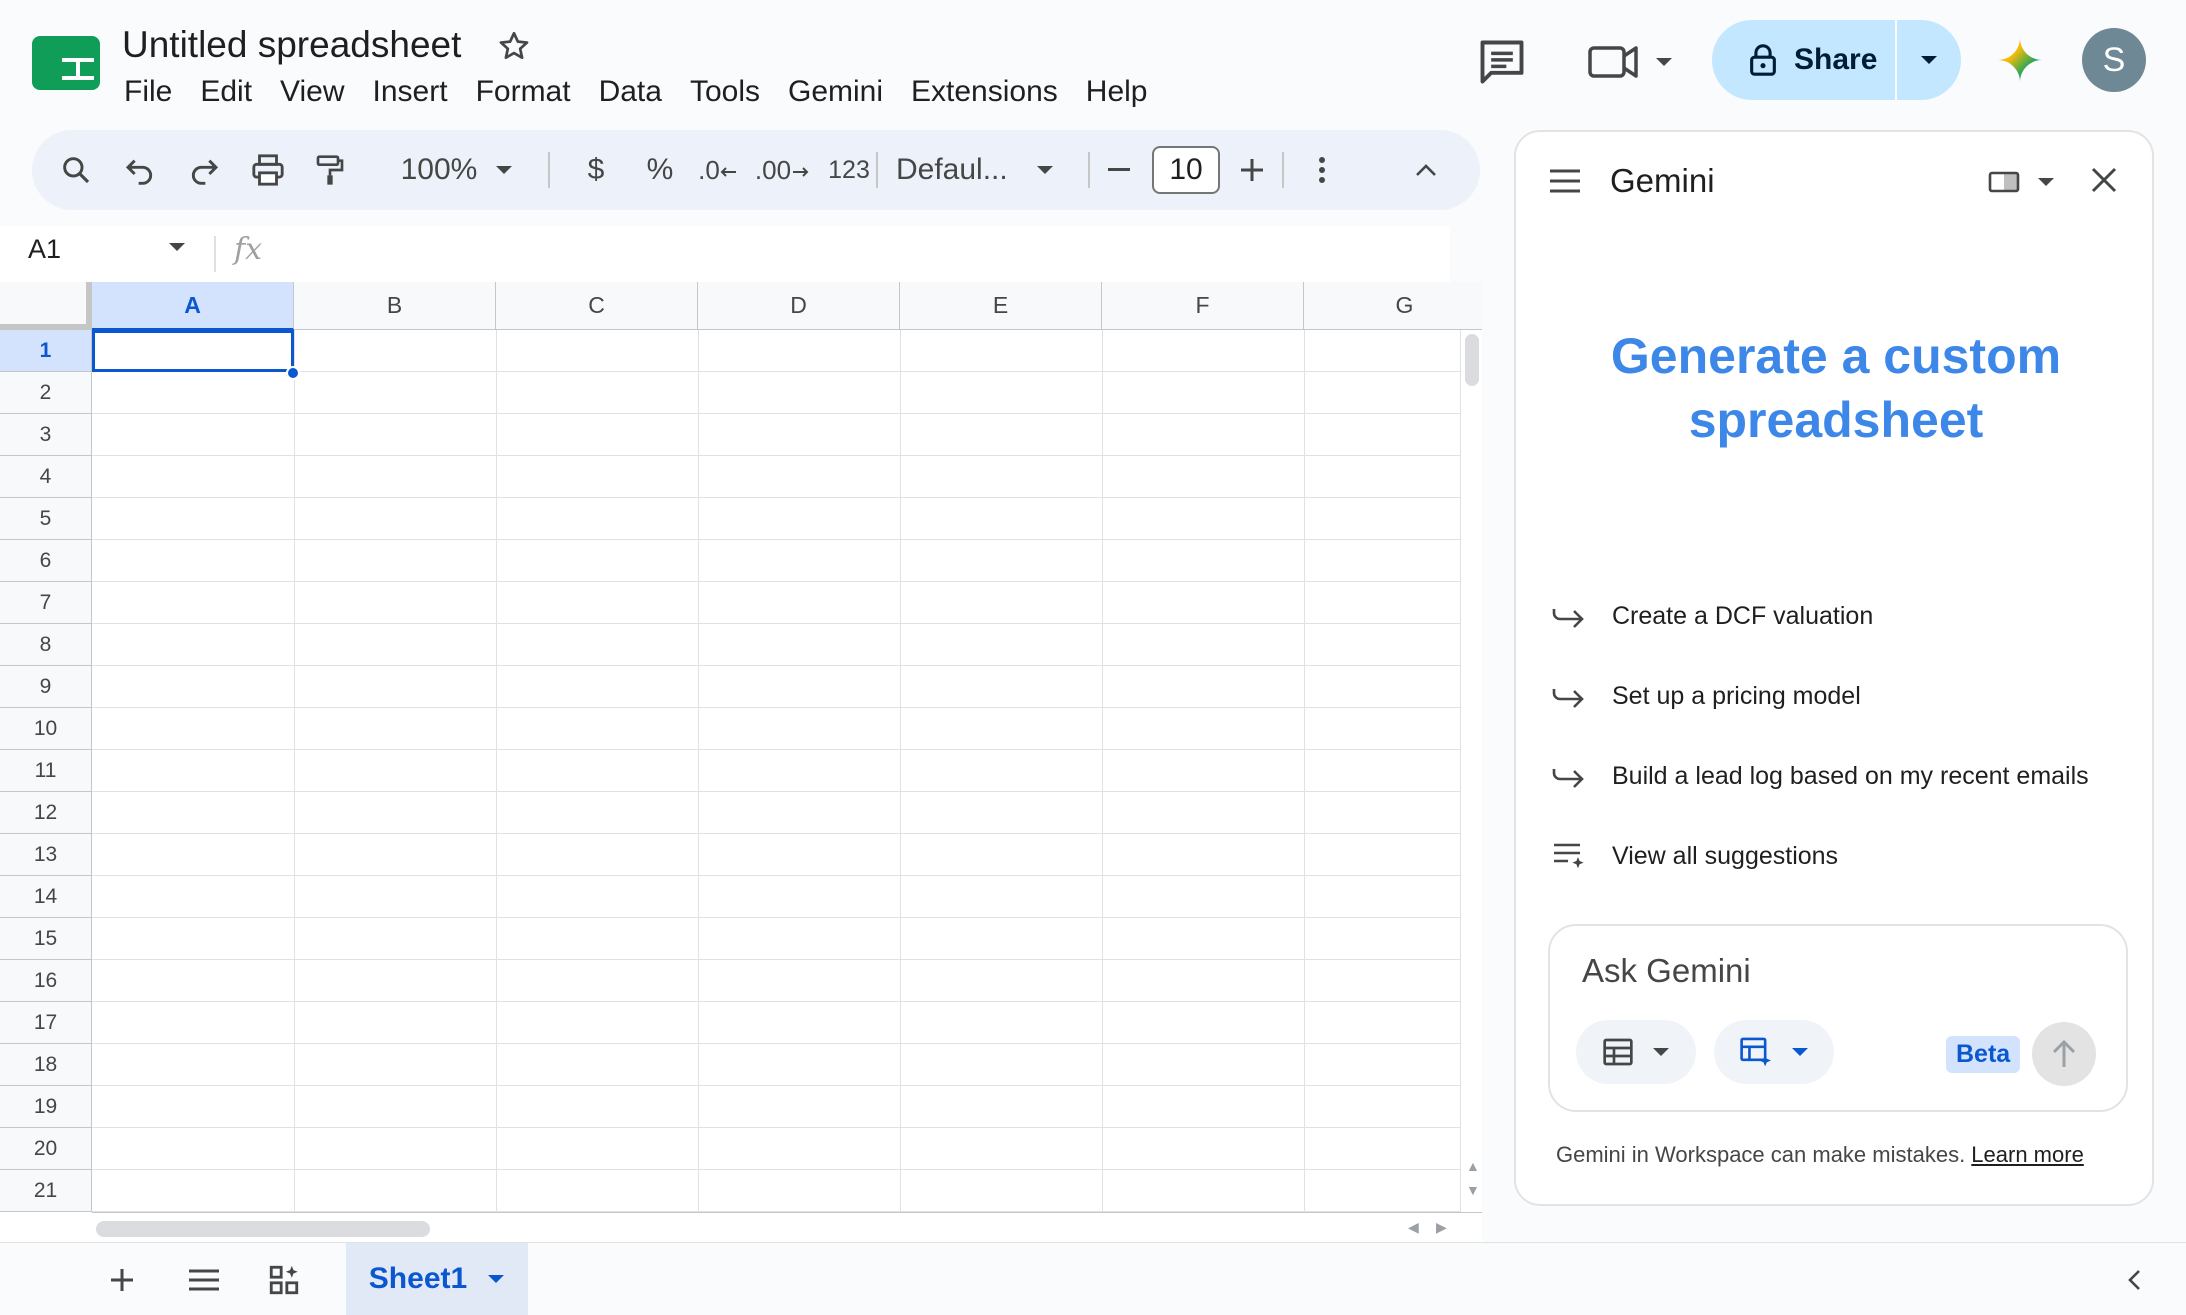  What do you see at coordinates (46, 306) in the screenshot?
I see `select-all-corner` at bounding box center [46, 306].